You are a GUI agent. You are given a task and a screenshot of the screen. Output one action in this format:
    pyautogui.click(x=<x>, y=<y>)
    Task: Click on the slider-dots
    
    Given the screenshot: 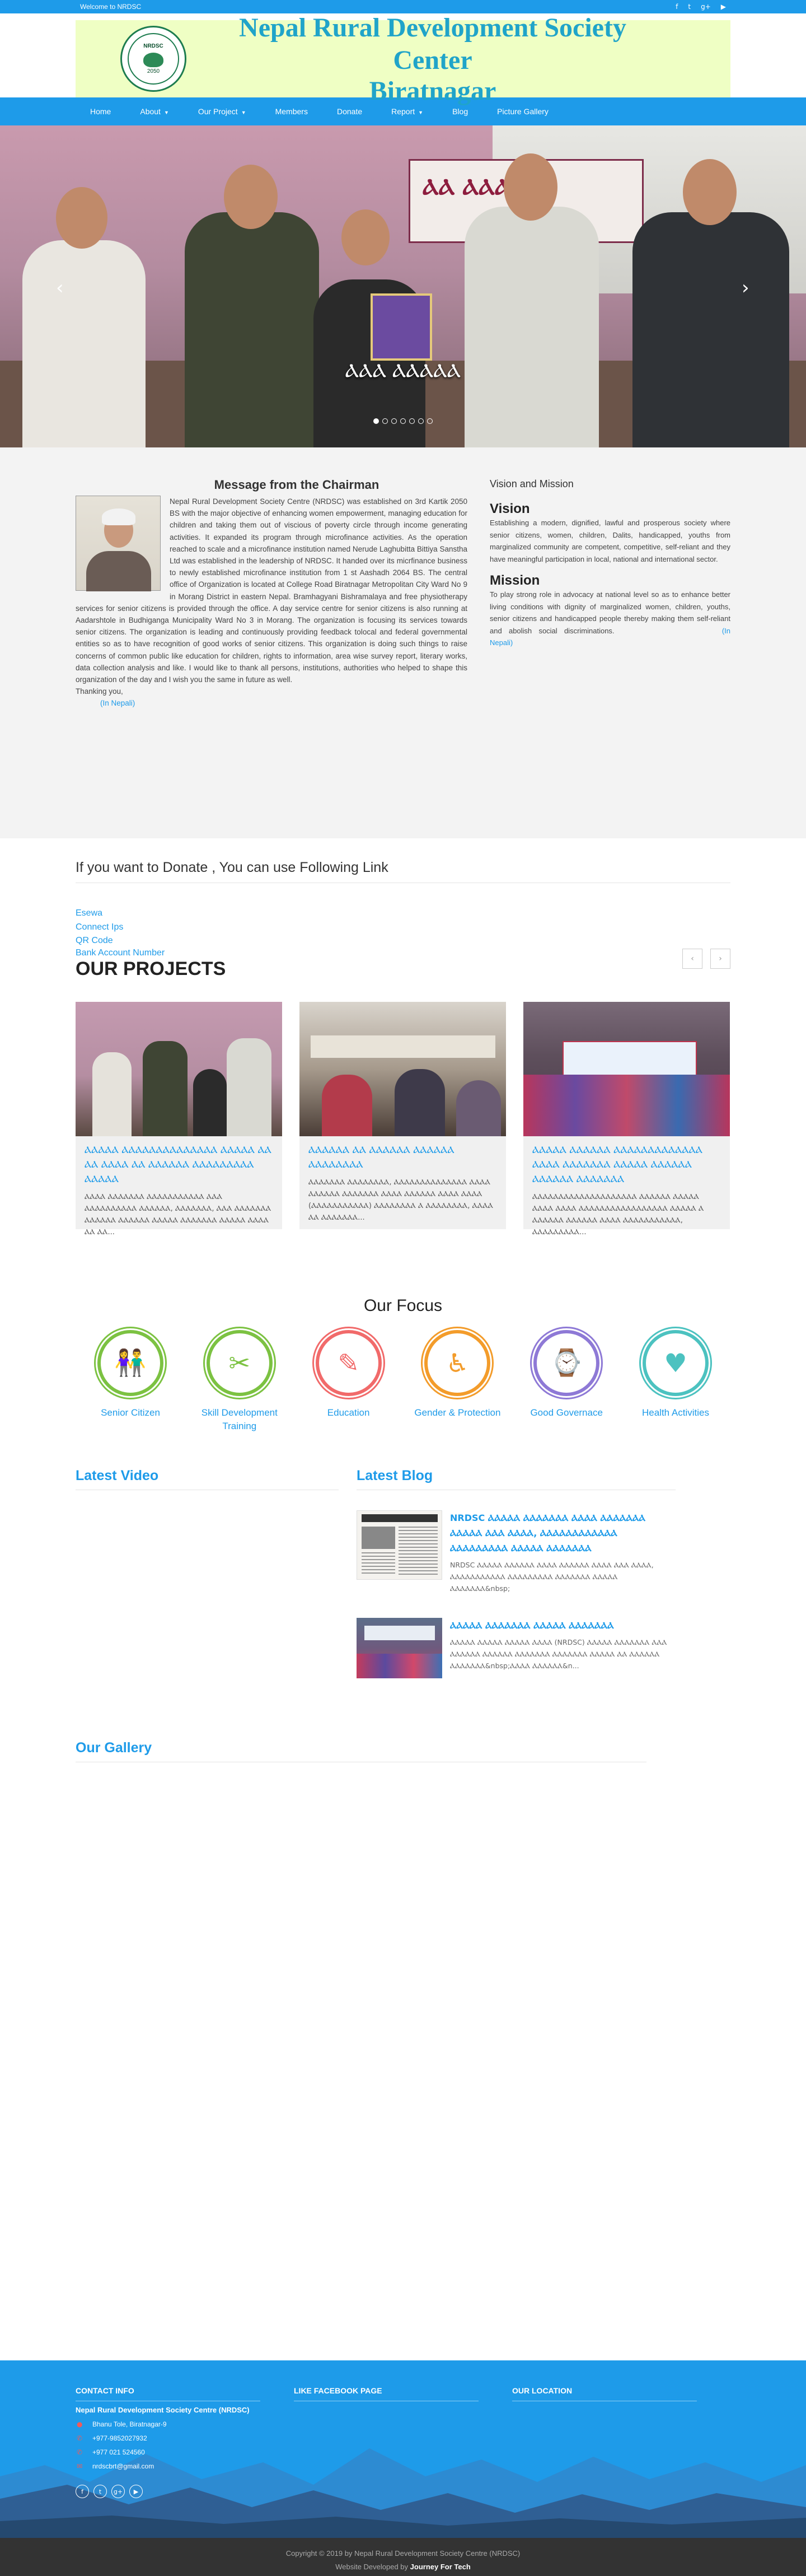 What is the action you would take?
    pyautogui.click(x=403, y=421)
    